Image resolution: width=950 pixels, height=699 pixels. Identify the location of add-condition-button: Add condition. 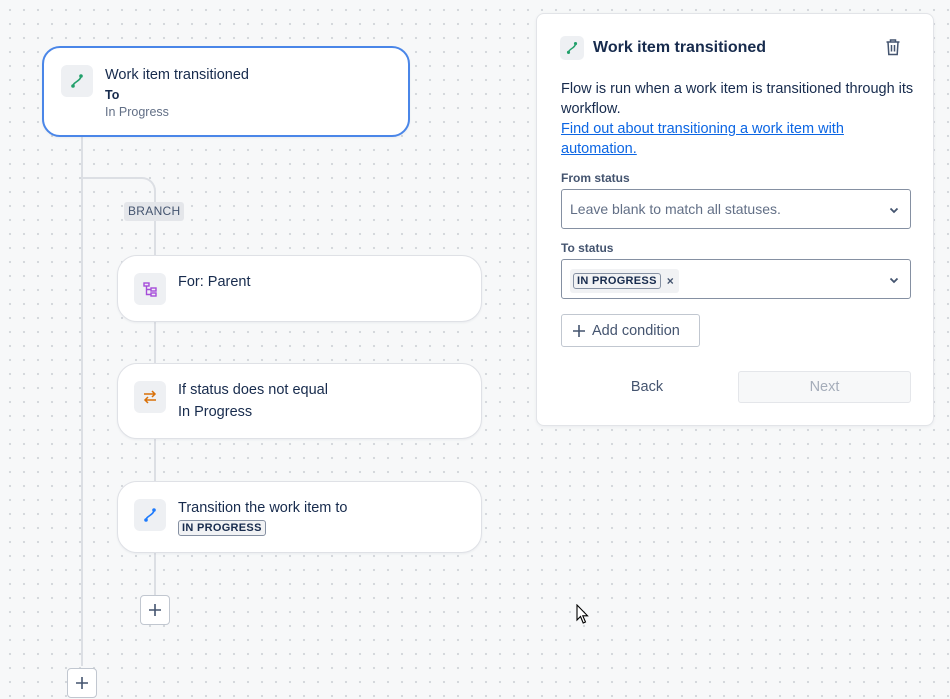
(630, 330).